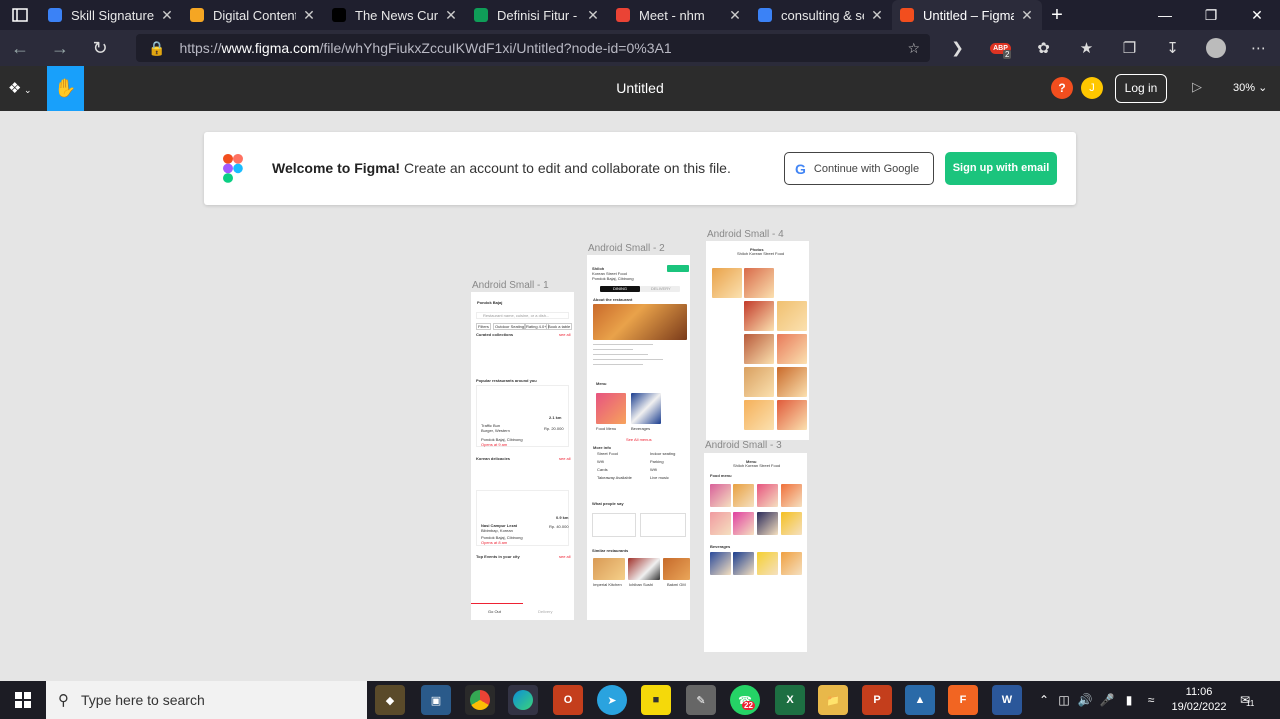 The image size is (1280, 719). I want to click on refresh-icon: ↻, so click(100, 47).